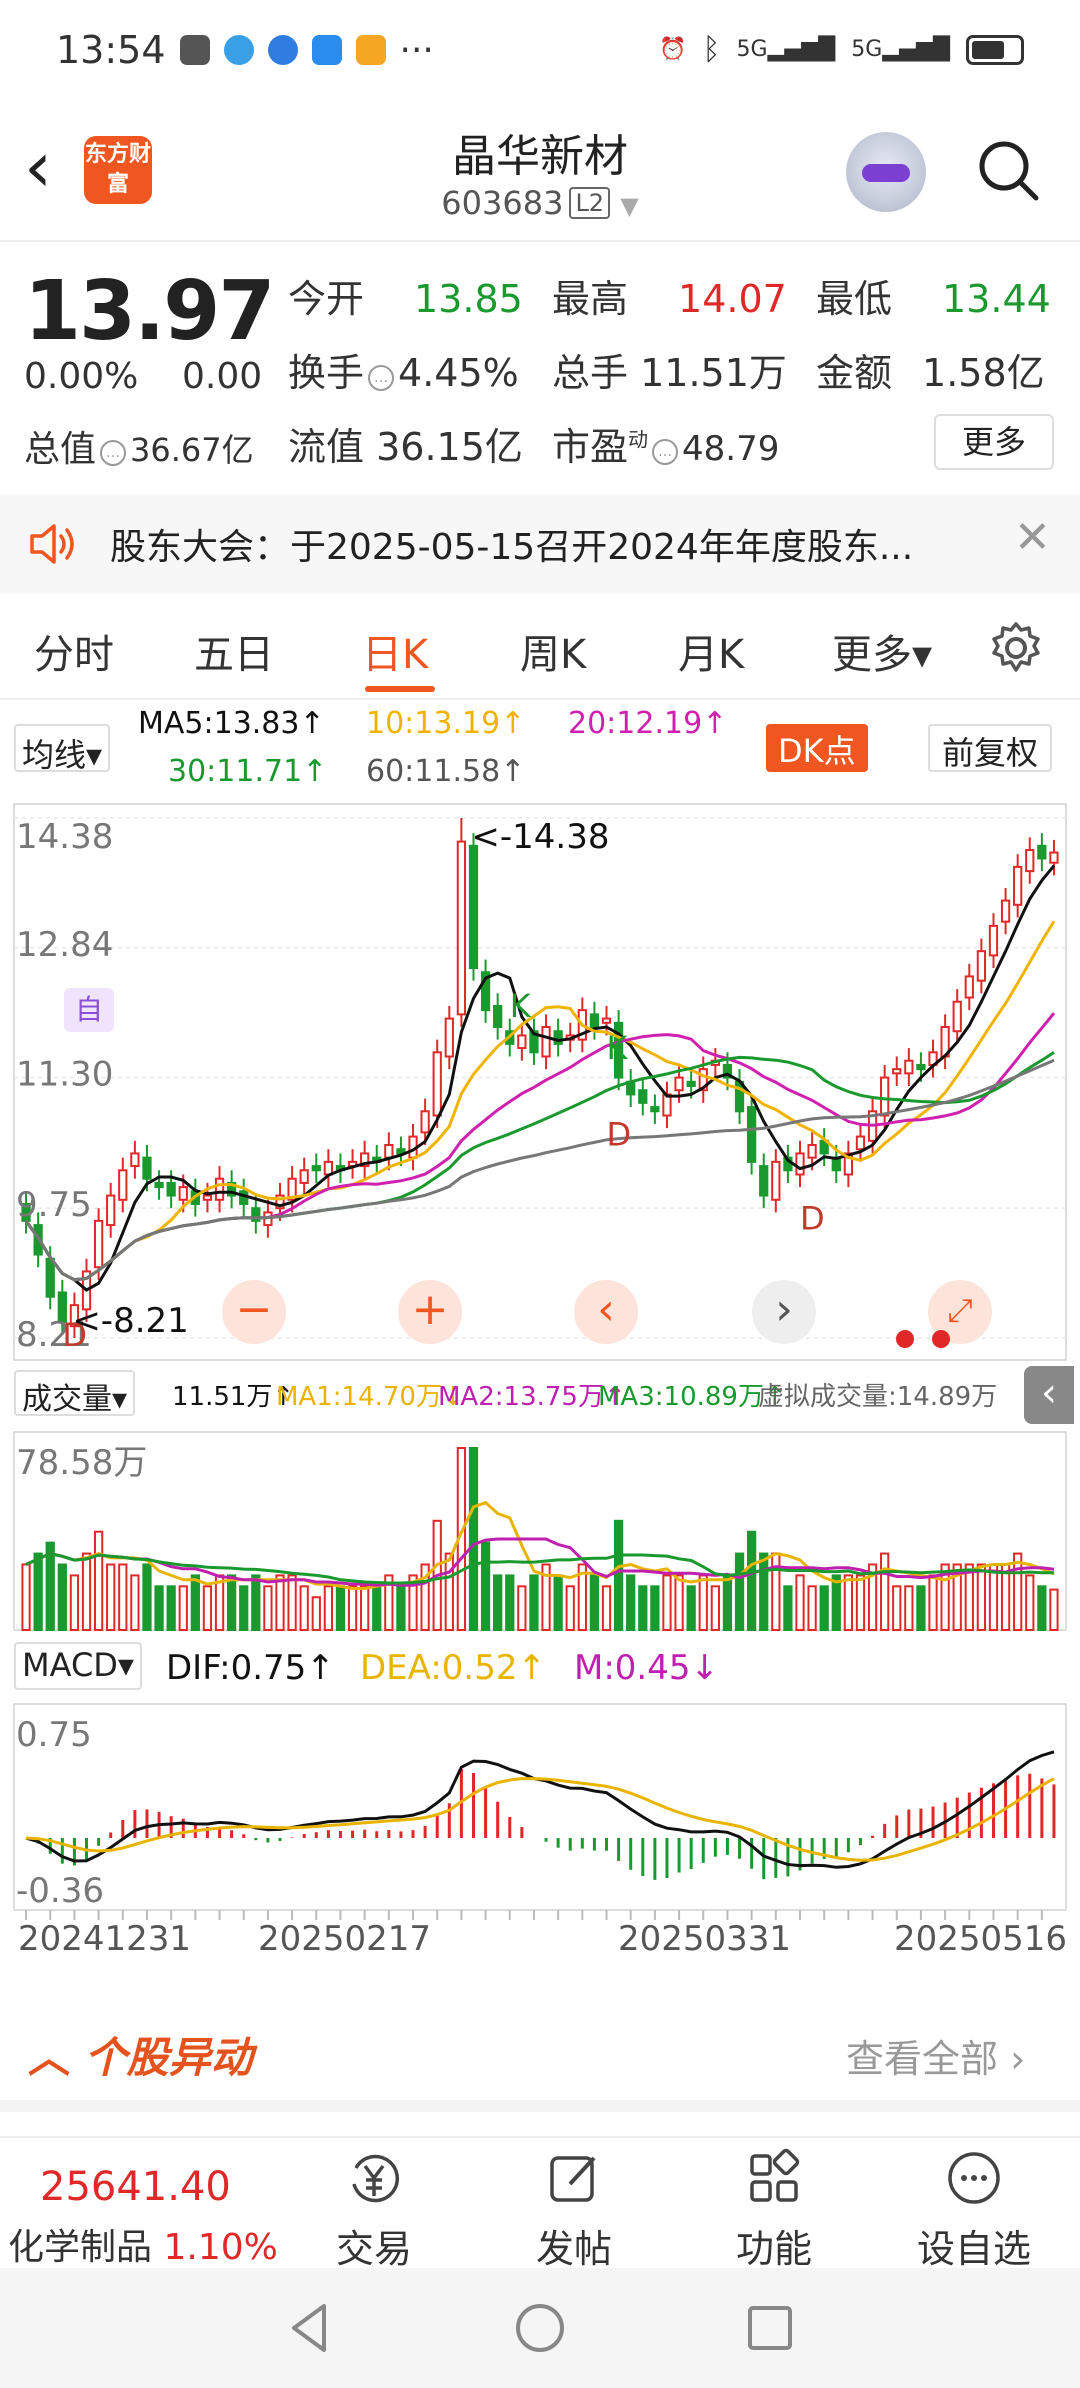 The height and width of the screenshot is (2388, 1080). What do you see at coordinates (994, 442) in the screenshot?
I see `more-stats-button: 更多` at bounding box center [994, 442].